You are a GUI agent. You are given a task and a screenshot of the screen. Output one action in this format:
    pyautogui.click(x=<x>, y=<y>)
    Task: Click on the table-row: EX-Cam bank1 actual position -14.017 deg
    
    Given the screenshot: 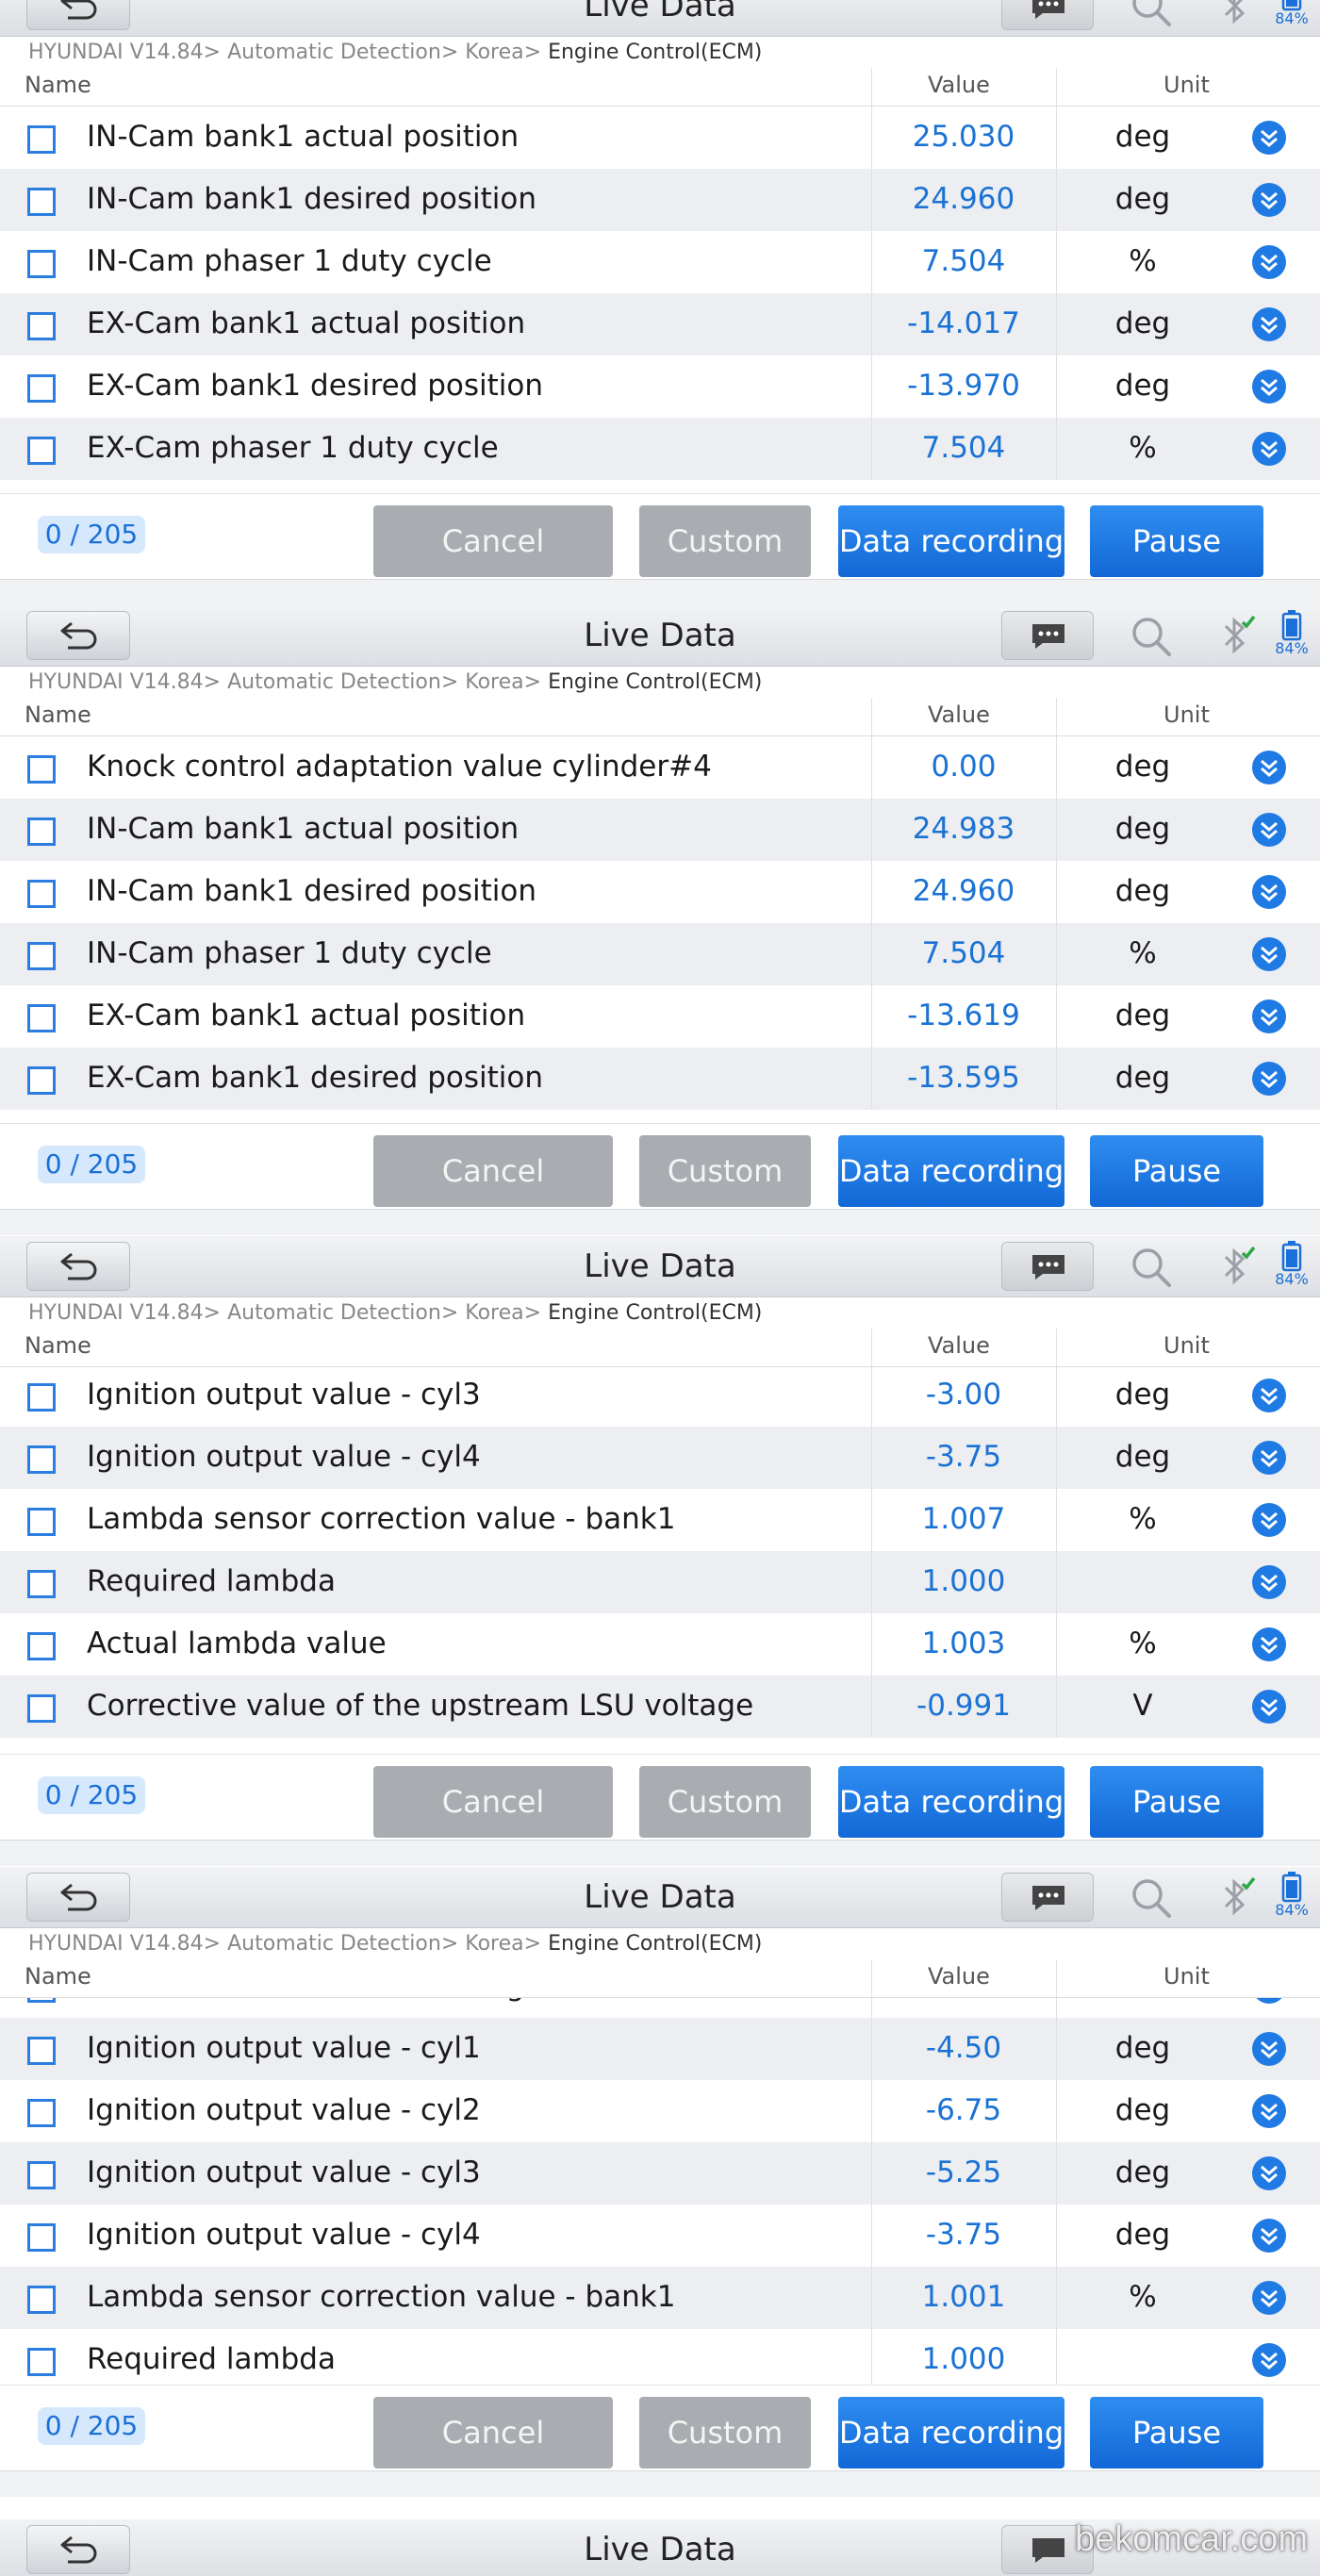 What is the action you would take?
    pyautogui.click(x=660, y=324)
    